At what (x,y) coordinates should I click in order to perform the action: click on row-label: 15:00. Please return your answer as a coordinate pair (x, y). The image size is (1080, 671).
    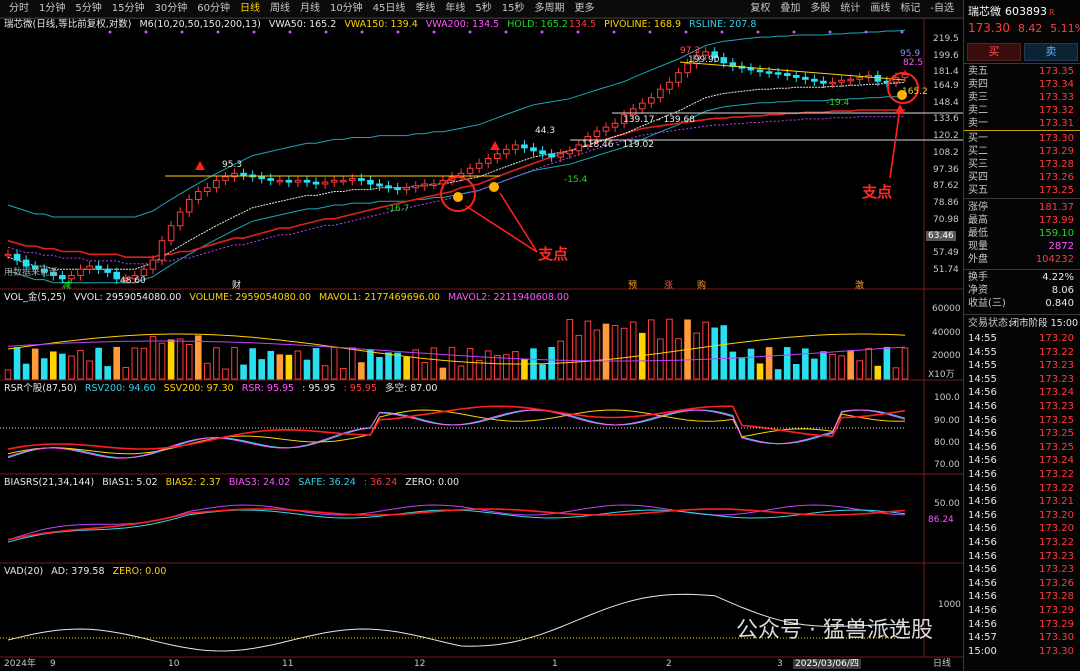
    Looking at the image, I should click on (982, 651).